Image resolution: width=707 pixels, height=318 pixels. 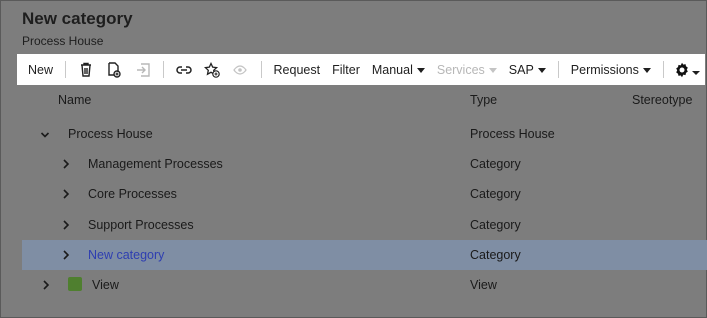 I want to click on copy-document-icon, so click(x=114, y=69).